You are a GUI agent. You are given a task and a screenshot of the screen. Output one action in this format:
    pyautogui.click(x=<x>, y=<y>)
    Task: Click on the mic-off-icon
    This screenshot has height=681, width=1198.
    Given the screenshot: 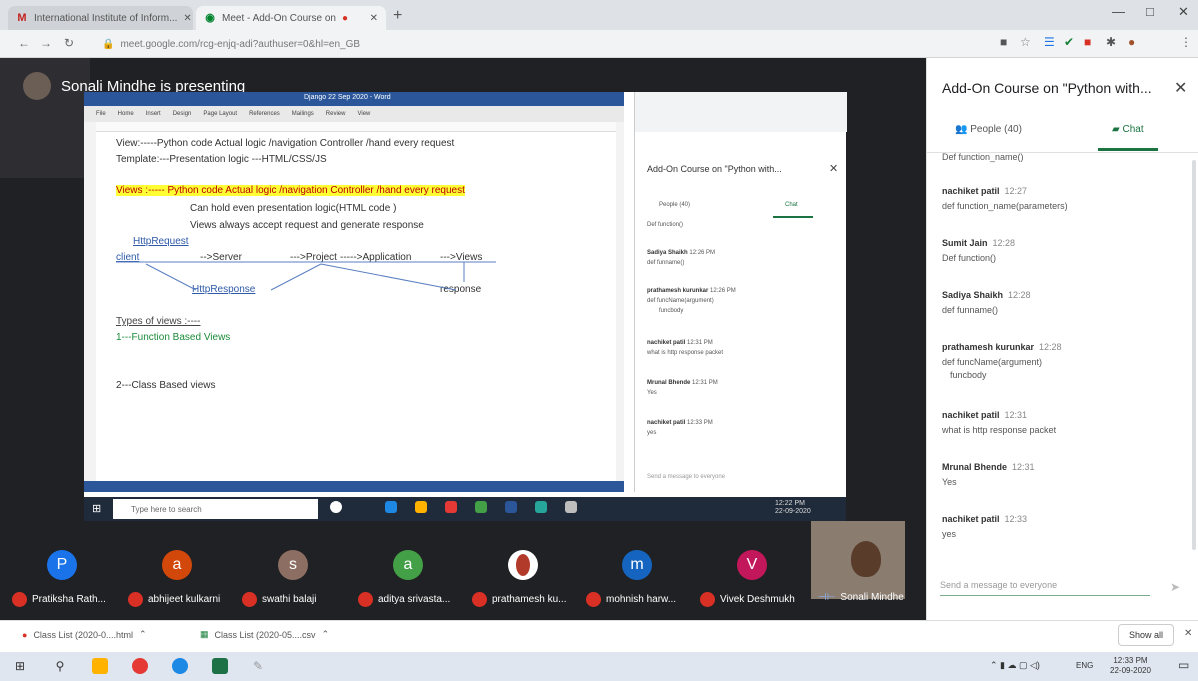 What is the action you would take?
    pyautogui.click(x=19, y=599)
    